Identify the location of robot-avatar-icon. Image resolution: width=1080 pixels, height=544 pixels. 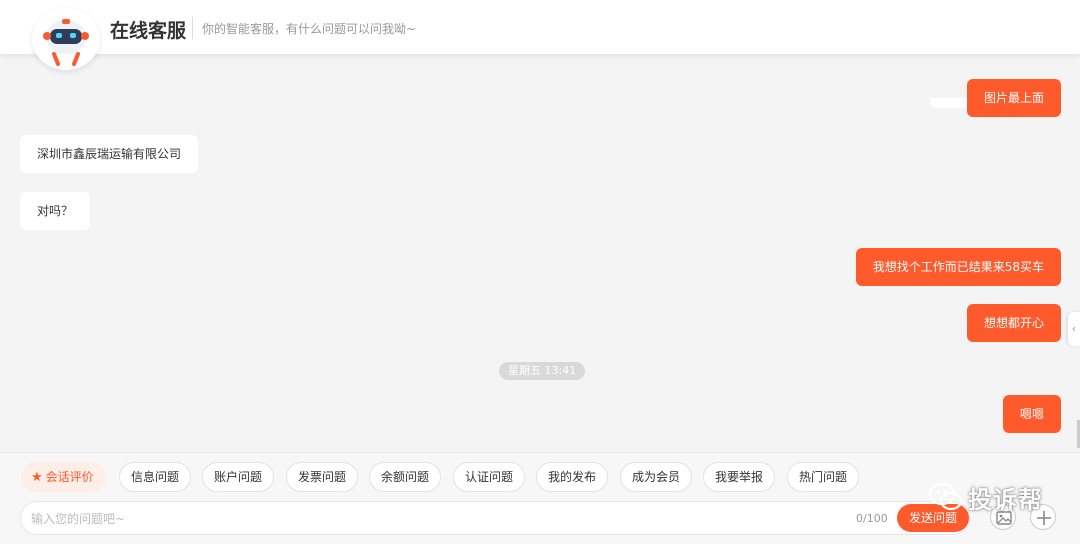
(66, 39).